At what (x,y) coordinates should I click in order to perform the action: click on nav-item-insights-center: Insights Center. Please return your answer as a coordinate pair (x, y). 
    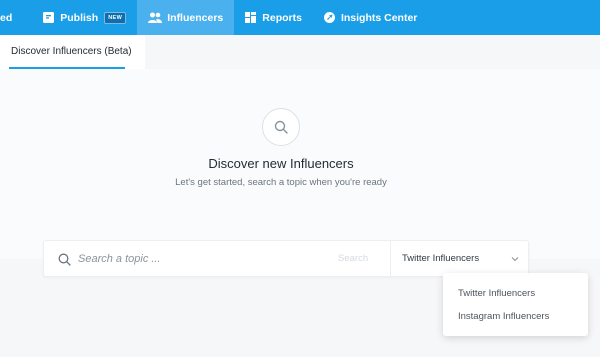
    Looking at the image, I should click on (370, 17).